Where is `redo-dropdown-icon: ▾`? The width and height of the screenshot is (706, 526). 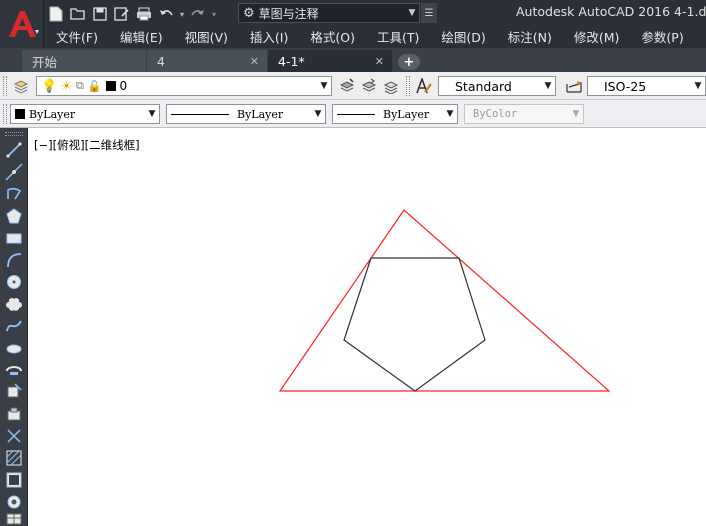 redo-dropdown-icon: ▾ is located at coordinates (214, 14).